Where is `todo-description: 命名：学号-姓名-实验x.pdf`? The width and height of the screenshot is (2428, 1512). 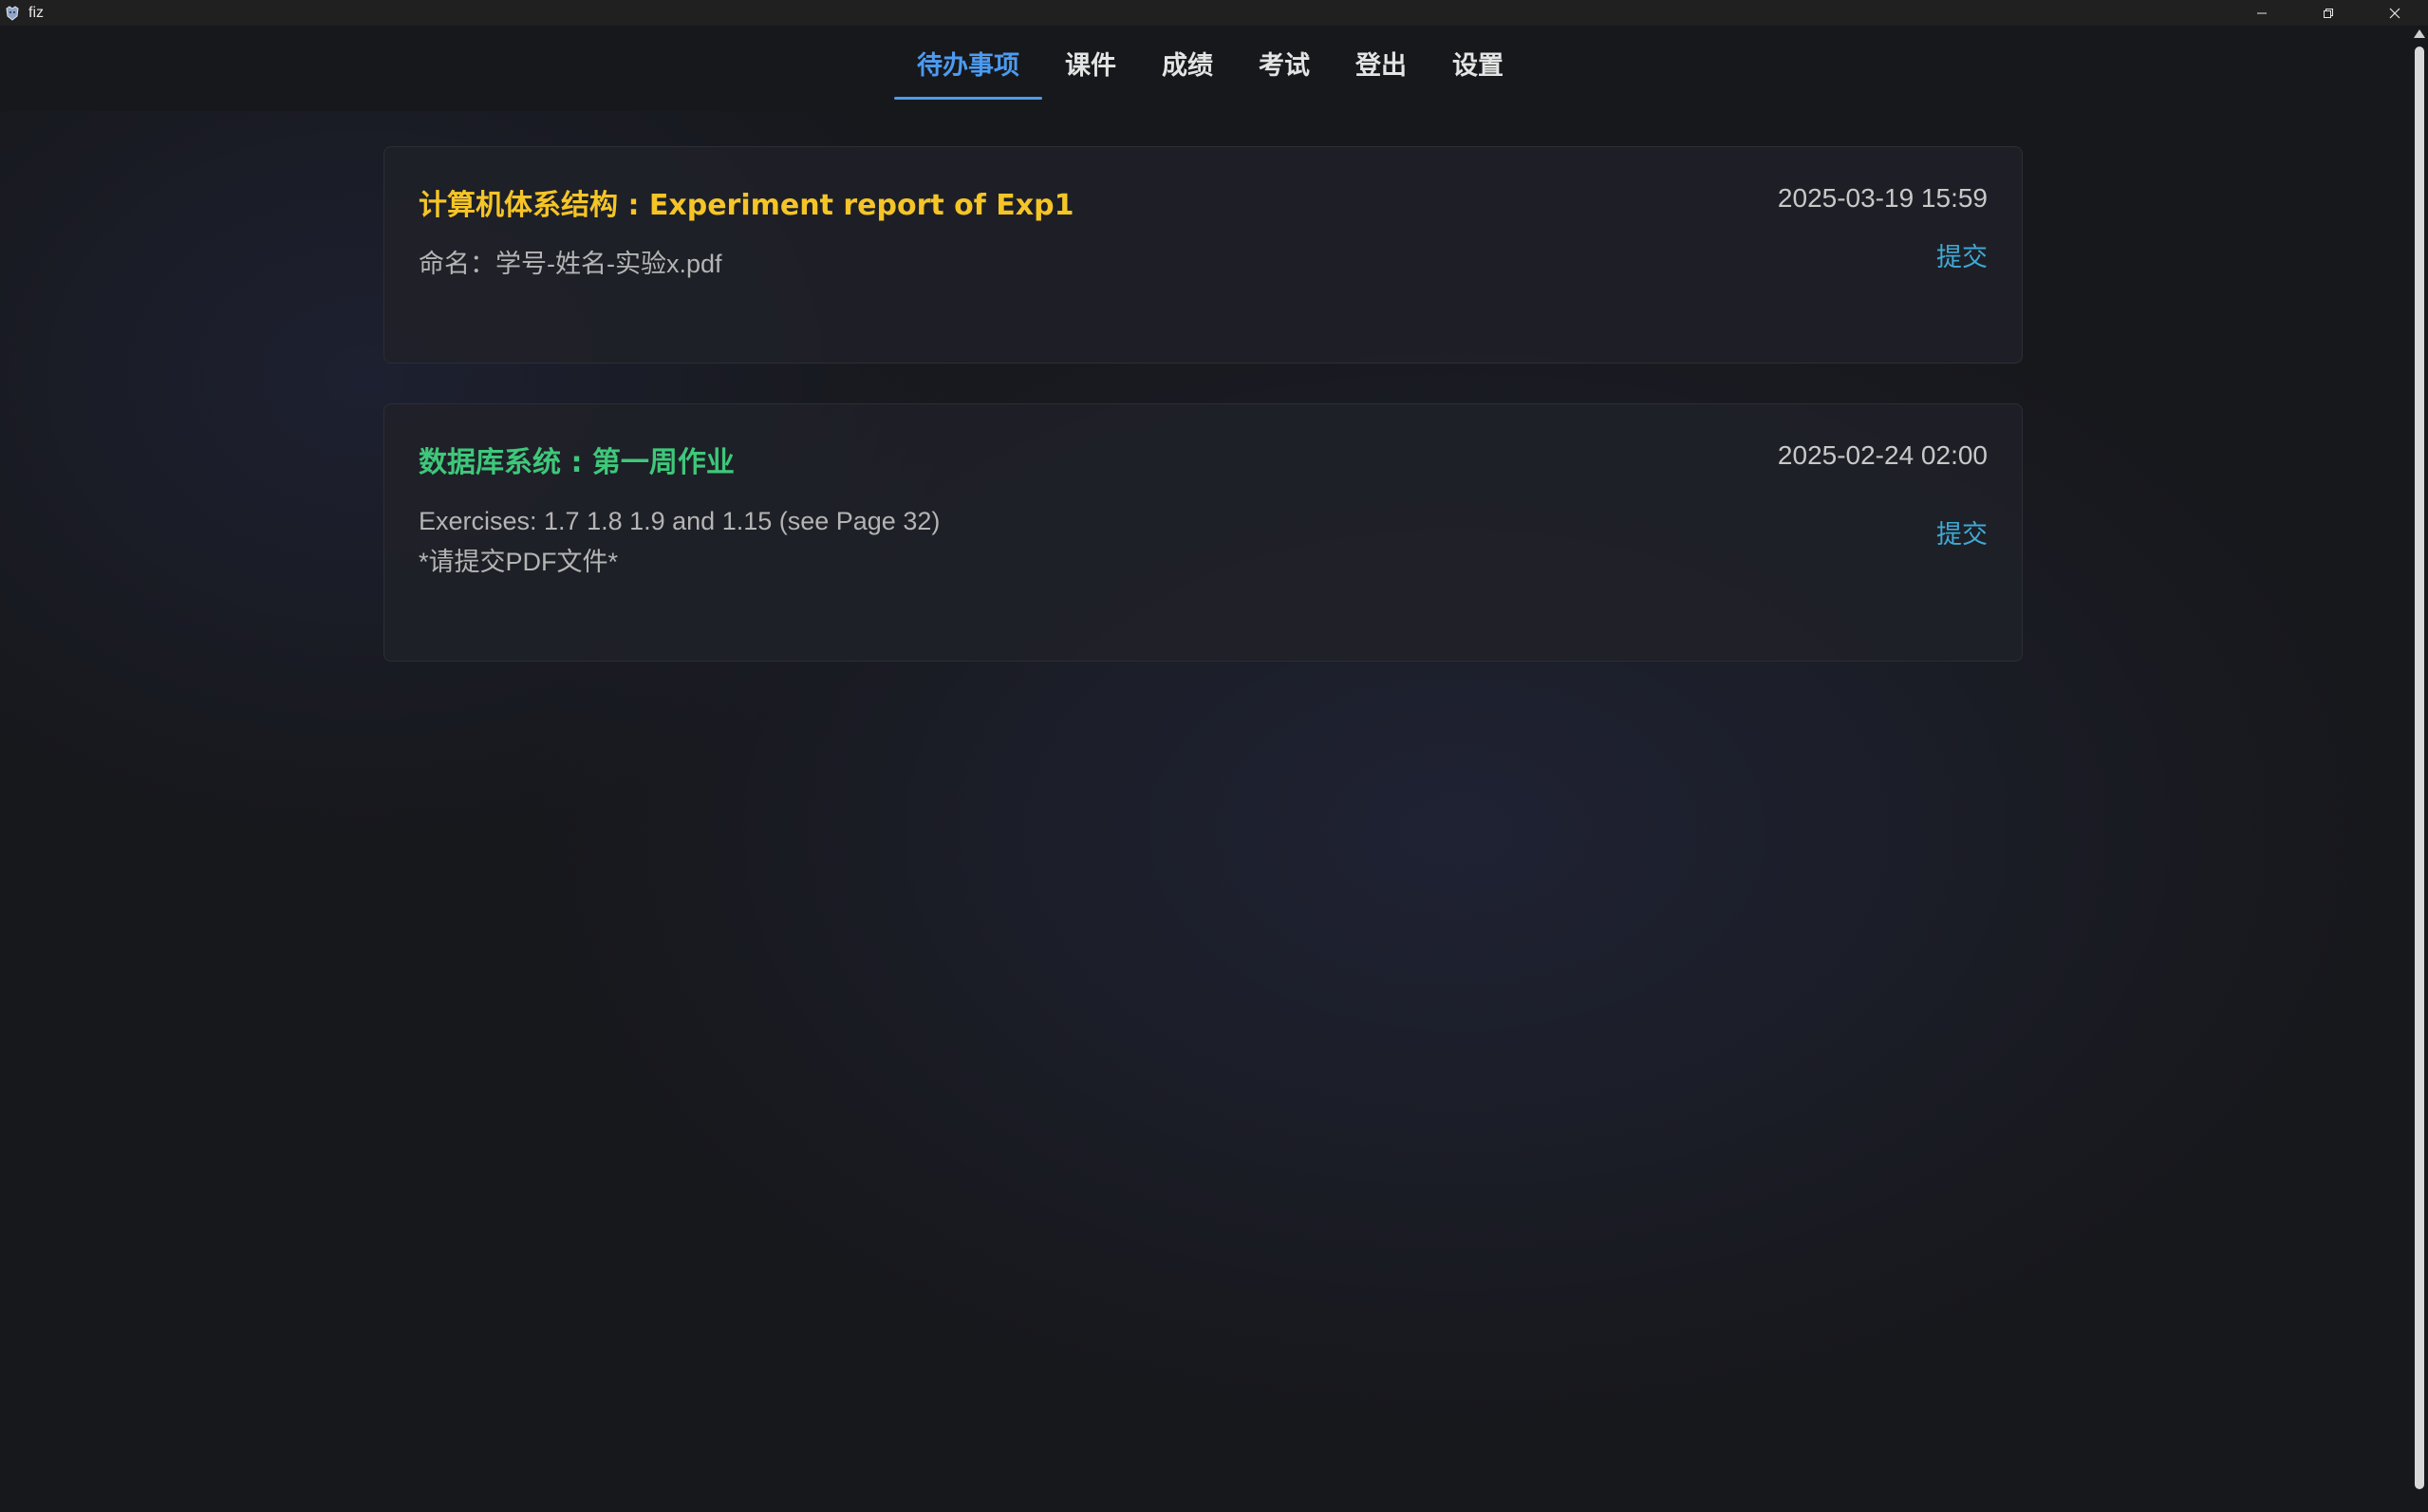
todo-description: 命名：学号-姓名-实验x.pdf is located at coordinates (1203, 265).